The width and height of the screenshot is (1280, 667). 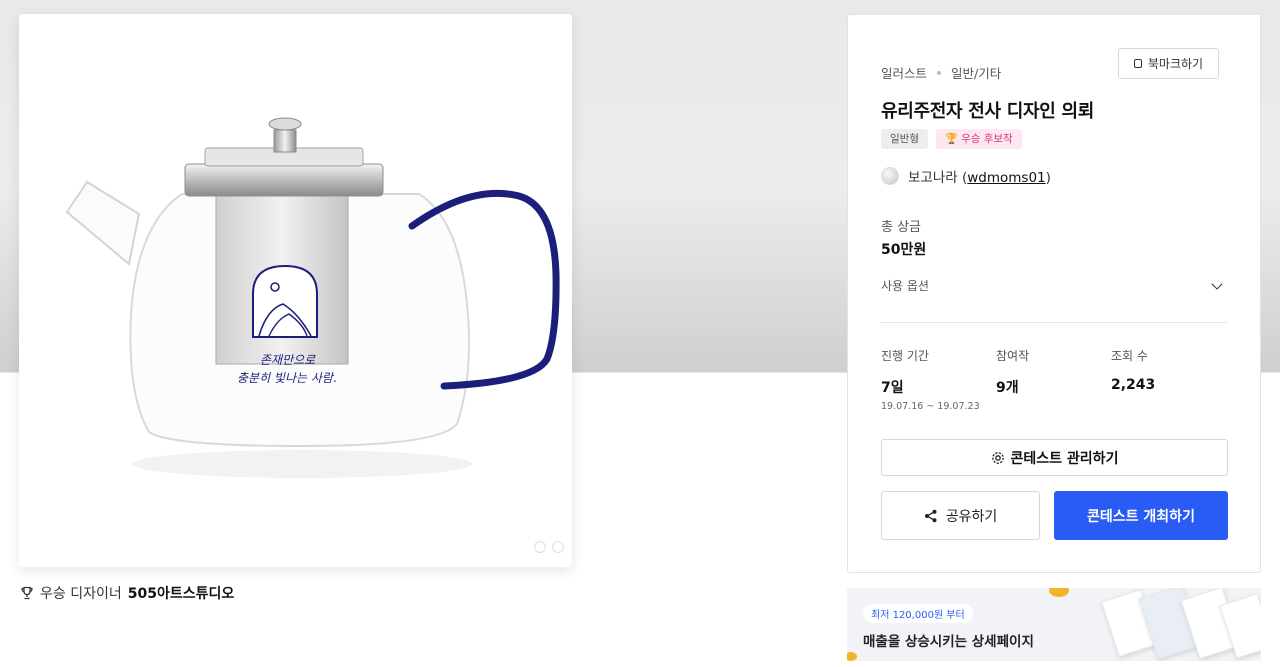 What do you see at coordinates (988, 111) in the screenshot?
I see `contest-title: 유리주전자 전사 디자인 의뢰` at bounding box center [988, 111].